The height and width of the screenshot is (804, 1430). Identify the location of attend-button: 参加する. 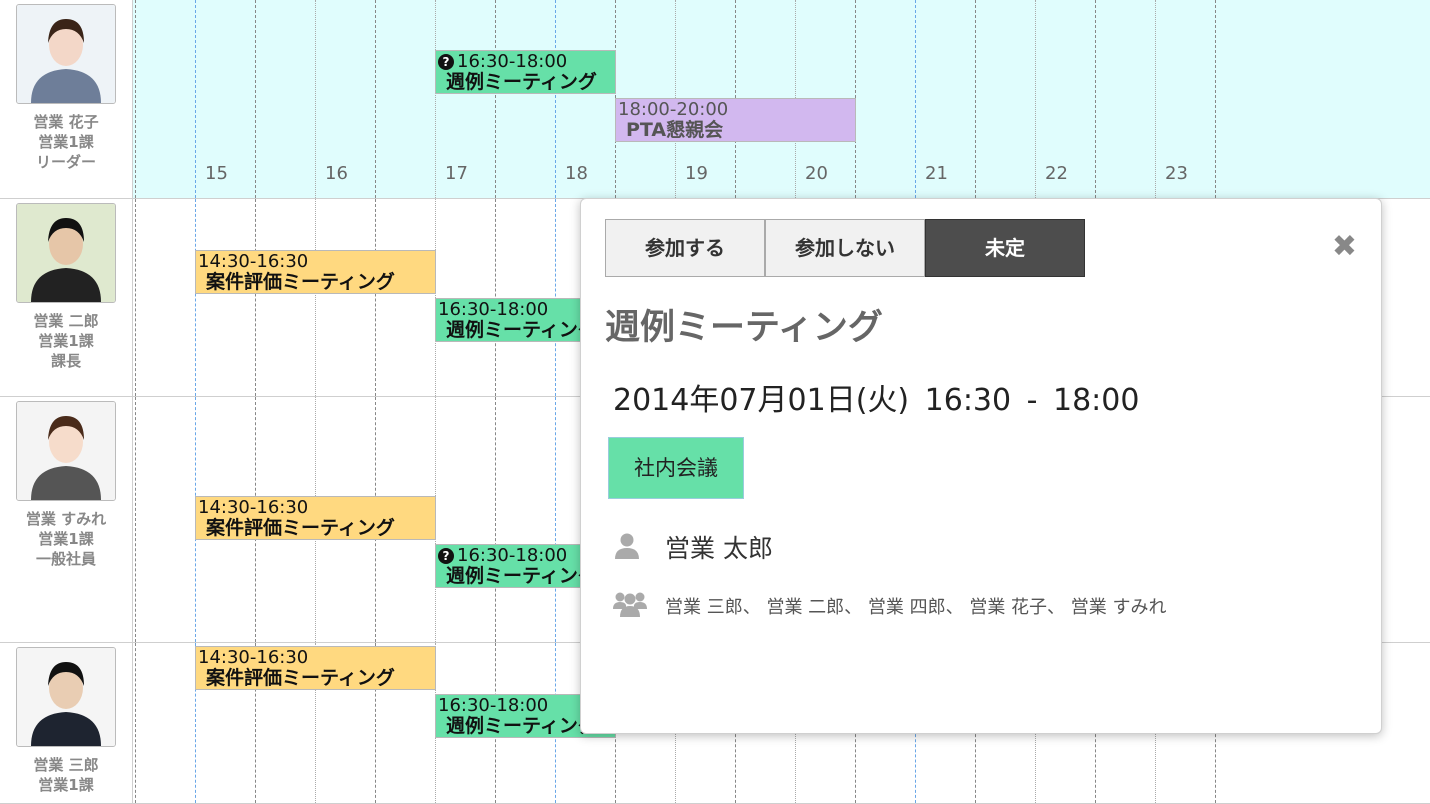
(685, 248).